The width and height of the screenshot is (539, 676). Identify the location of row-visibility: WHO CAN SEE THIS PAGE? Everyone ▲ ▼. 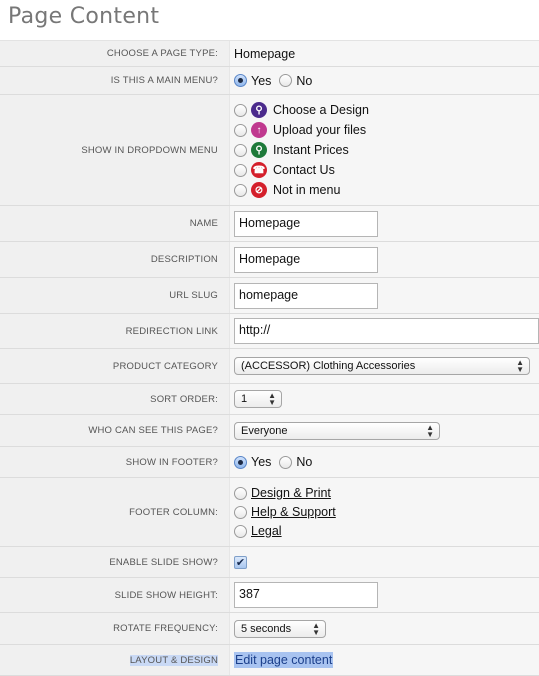
(269, 431).